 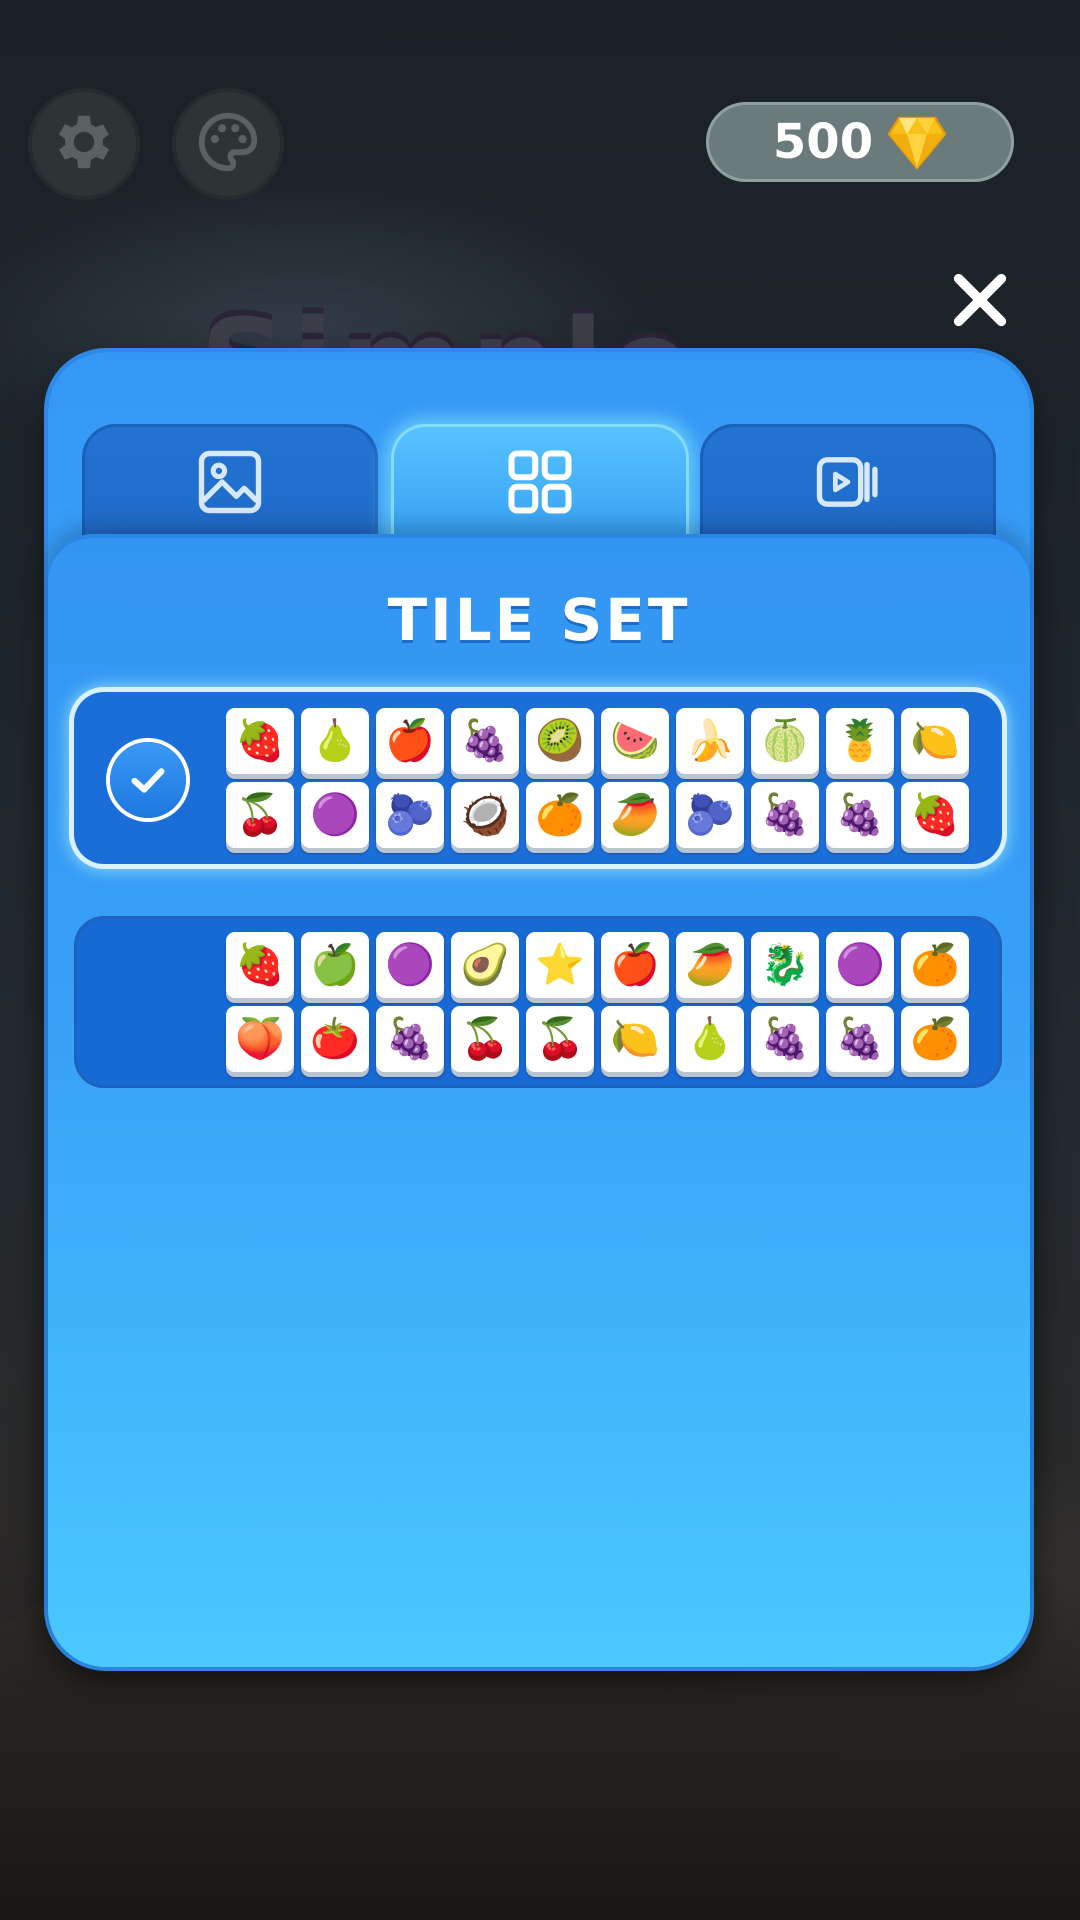 I want to click on fruit-tile-icon: 🥭, so click(x=635, y=815).